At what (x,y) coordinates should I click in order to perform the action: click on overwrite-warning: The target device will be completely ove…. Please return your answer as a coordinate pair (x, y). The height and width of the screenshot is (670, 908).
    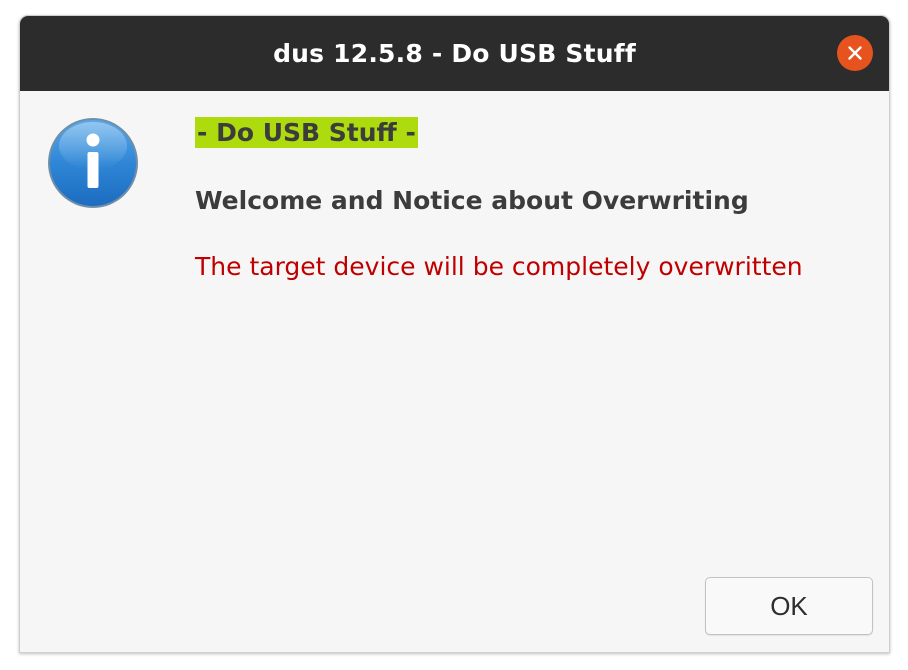
    Looking at the image, I should click on (499, 266).